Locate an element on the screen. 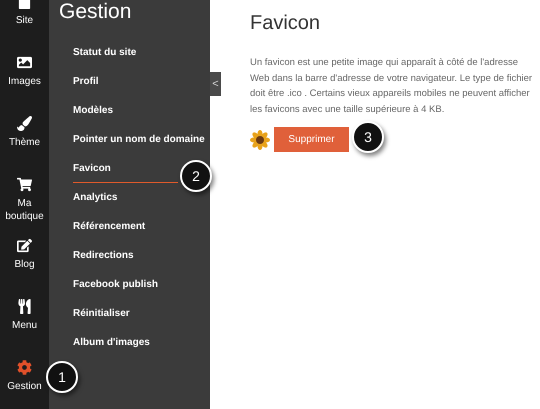 Image resolution: width=540 pixels, height=409 pixels. cutlery-icon is located at coordinates (24, 306).